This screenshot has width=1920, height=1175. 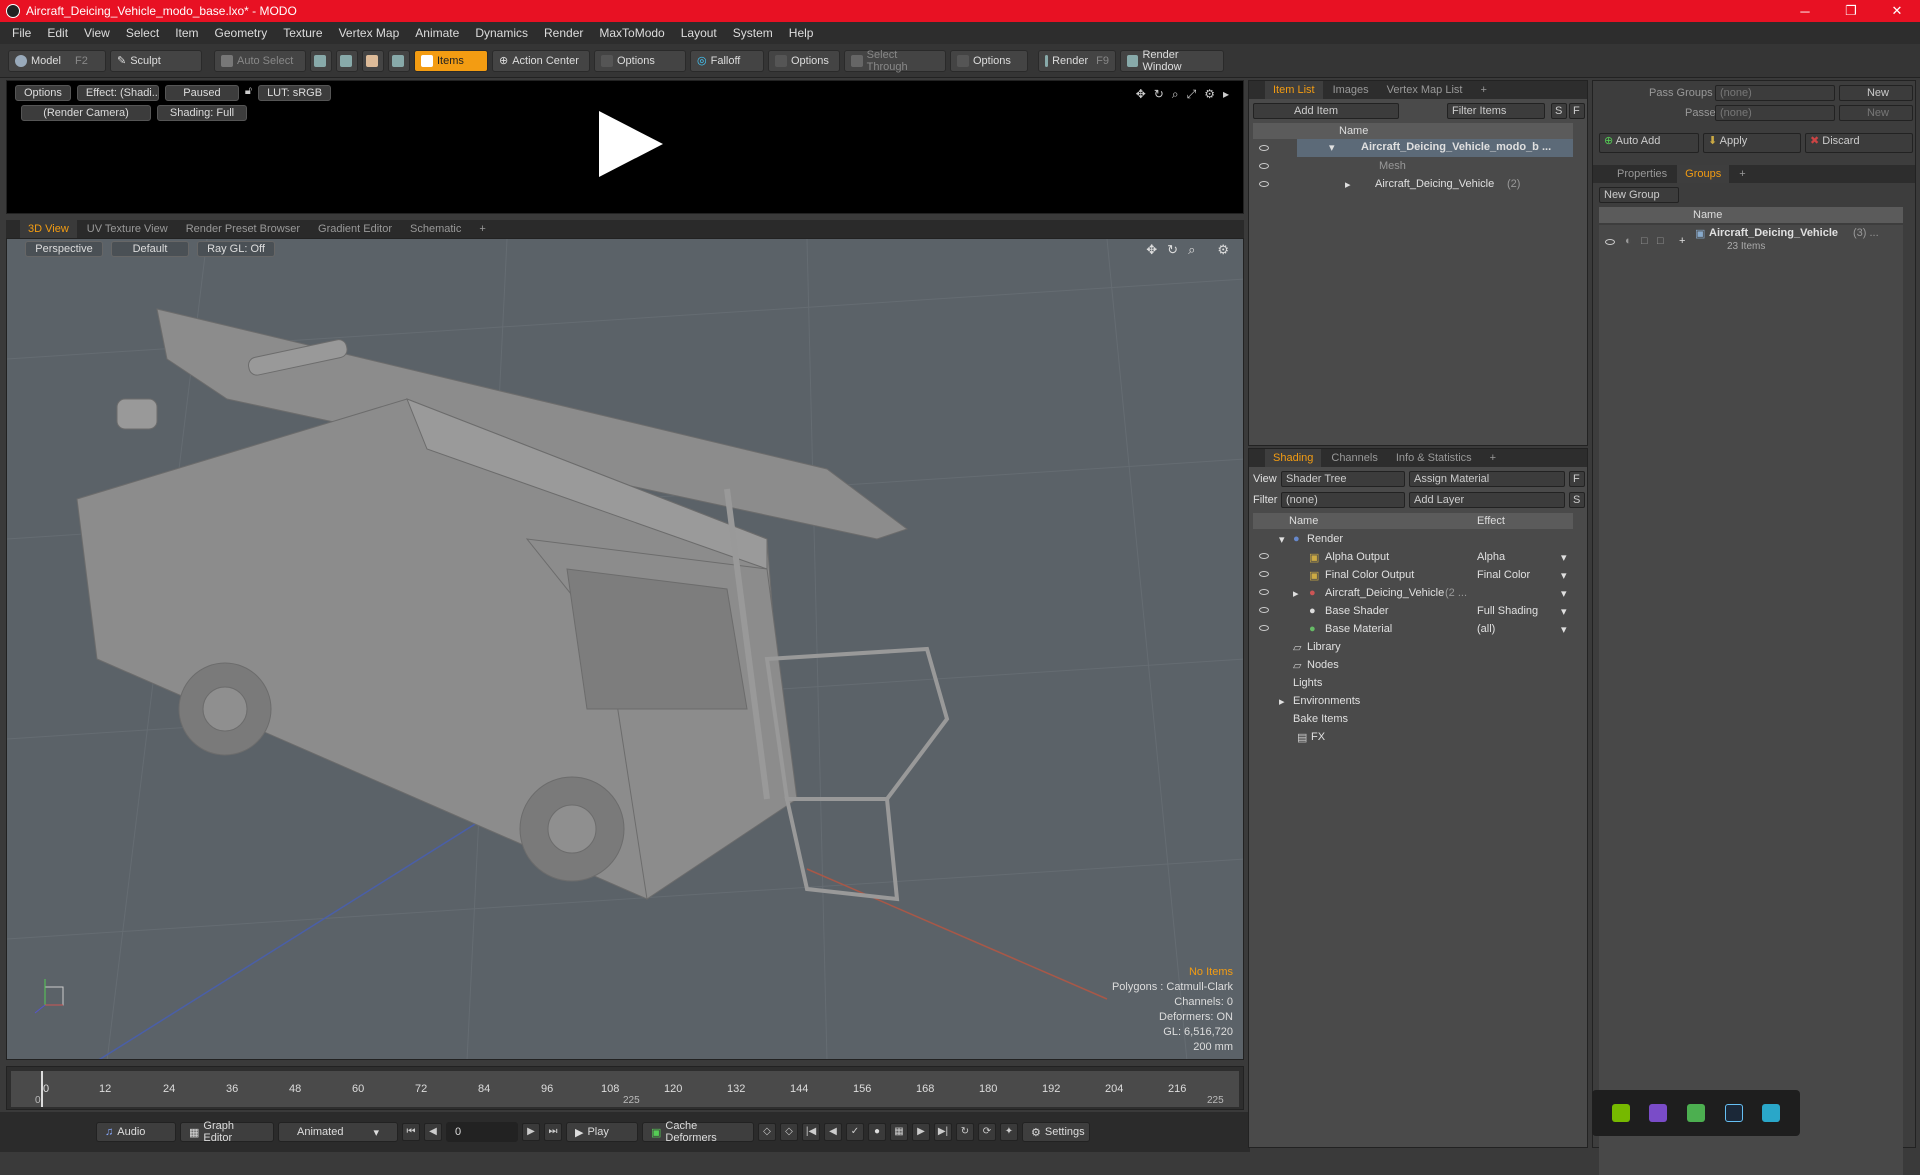 What do you see at coordinates (1491, 521) in the screenshot?
I see `effect-column-header: Effect` at bounding box center [1491, 521].